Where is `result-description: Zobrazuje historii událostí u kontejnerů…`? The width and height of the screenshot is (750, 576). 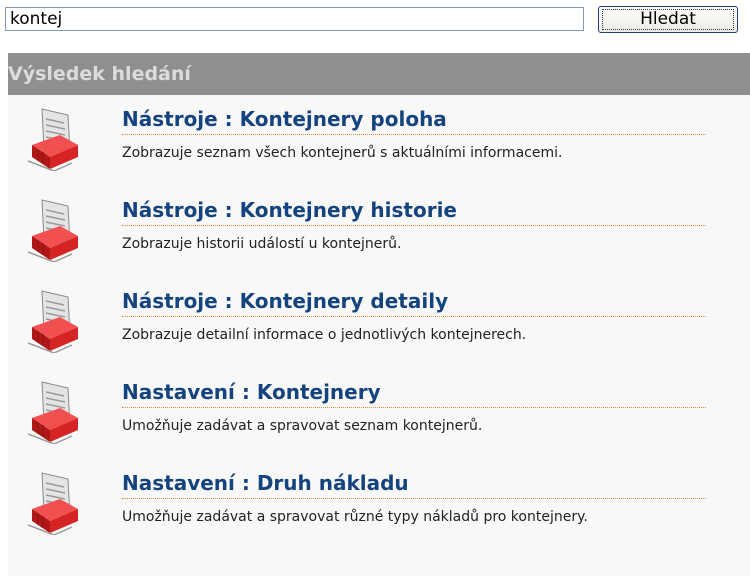 result-description: Zobrazuje historii událostí u kontejnerů… is located at coordinates (262, 244).